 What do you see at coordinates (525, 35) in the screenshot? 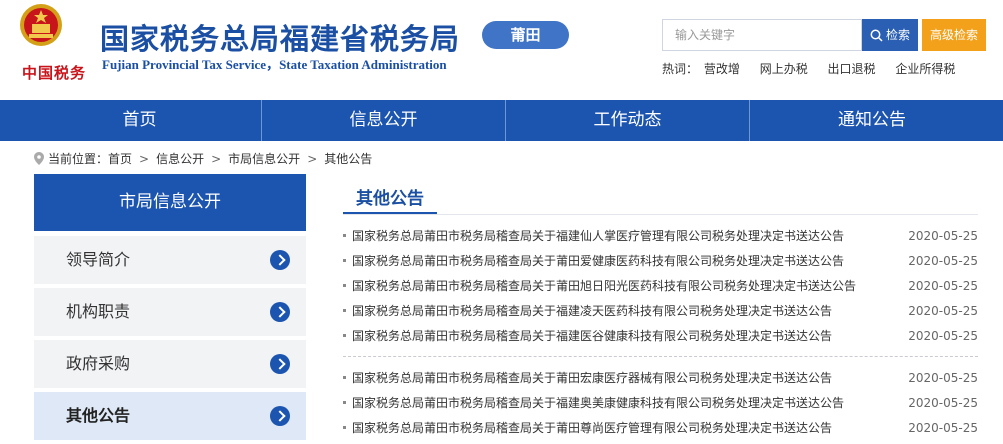
I see `city-switch-badge: 莆田` at bounding box center [525, 35].